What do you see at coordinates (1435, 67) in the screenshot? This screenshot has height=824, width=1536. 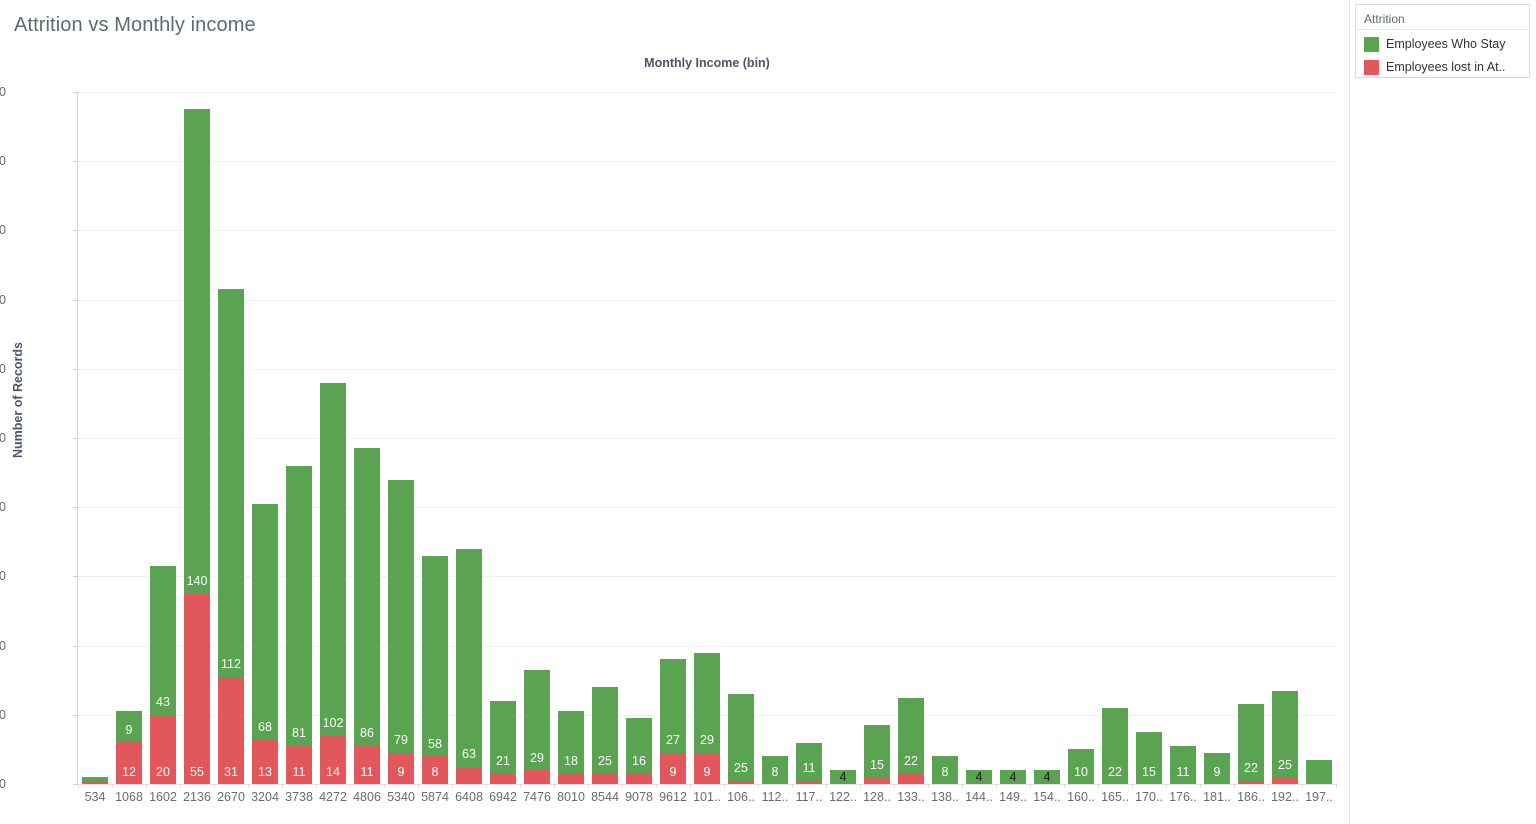 I see `legend-item-attrition: Employees lost in At..` at bounding box center [1435, 67].